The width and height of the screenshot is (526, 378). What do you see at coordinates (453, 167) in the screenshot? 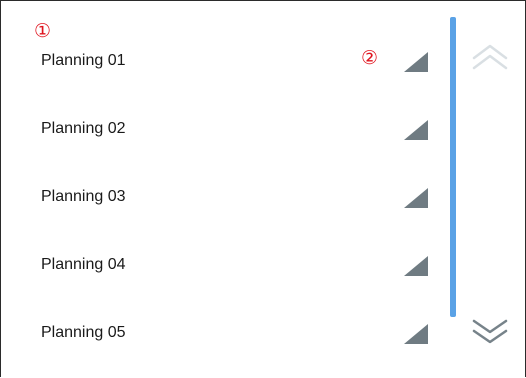
I see `scrollbar` at bounding box center [453, 167].